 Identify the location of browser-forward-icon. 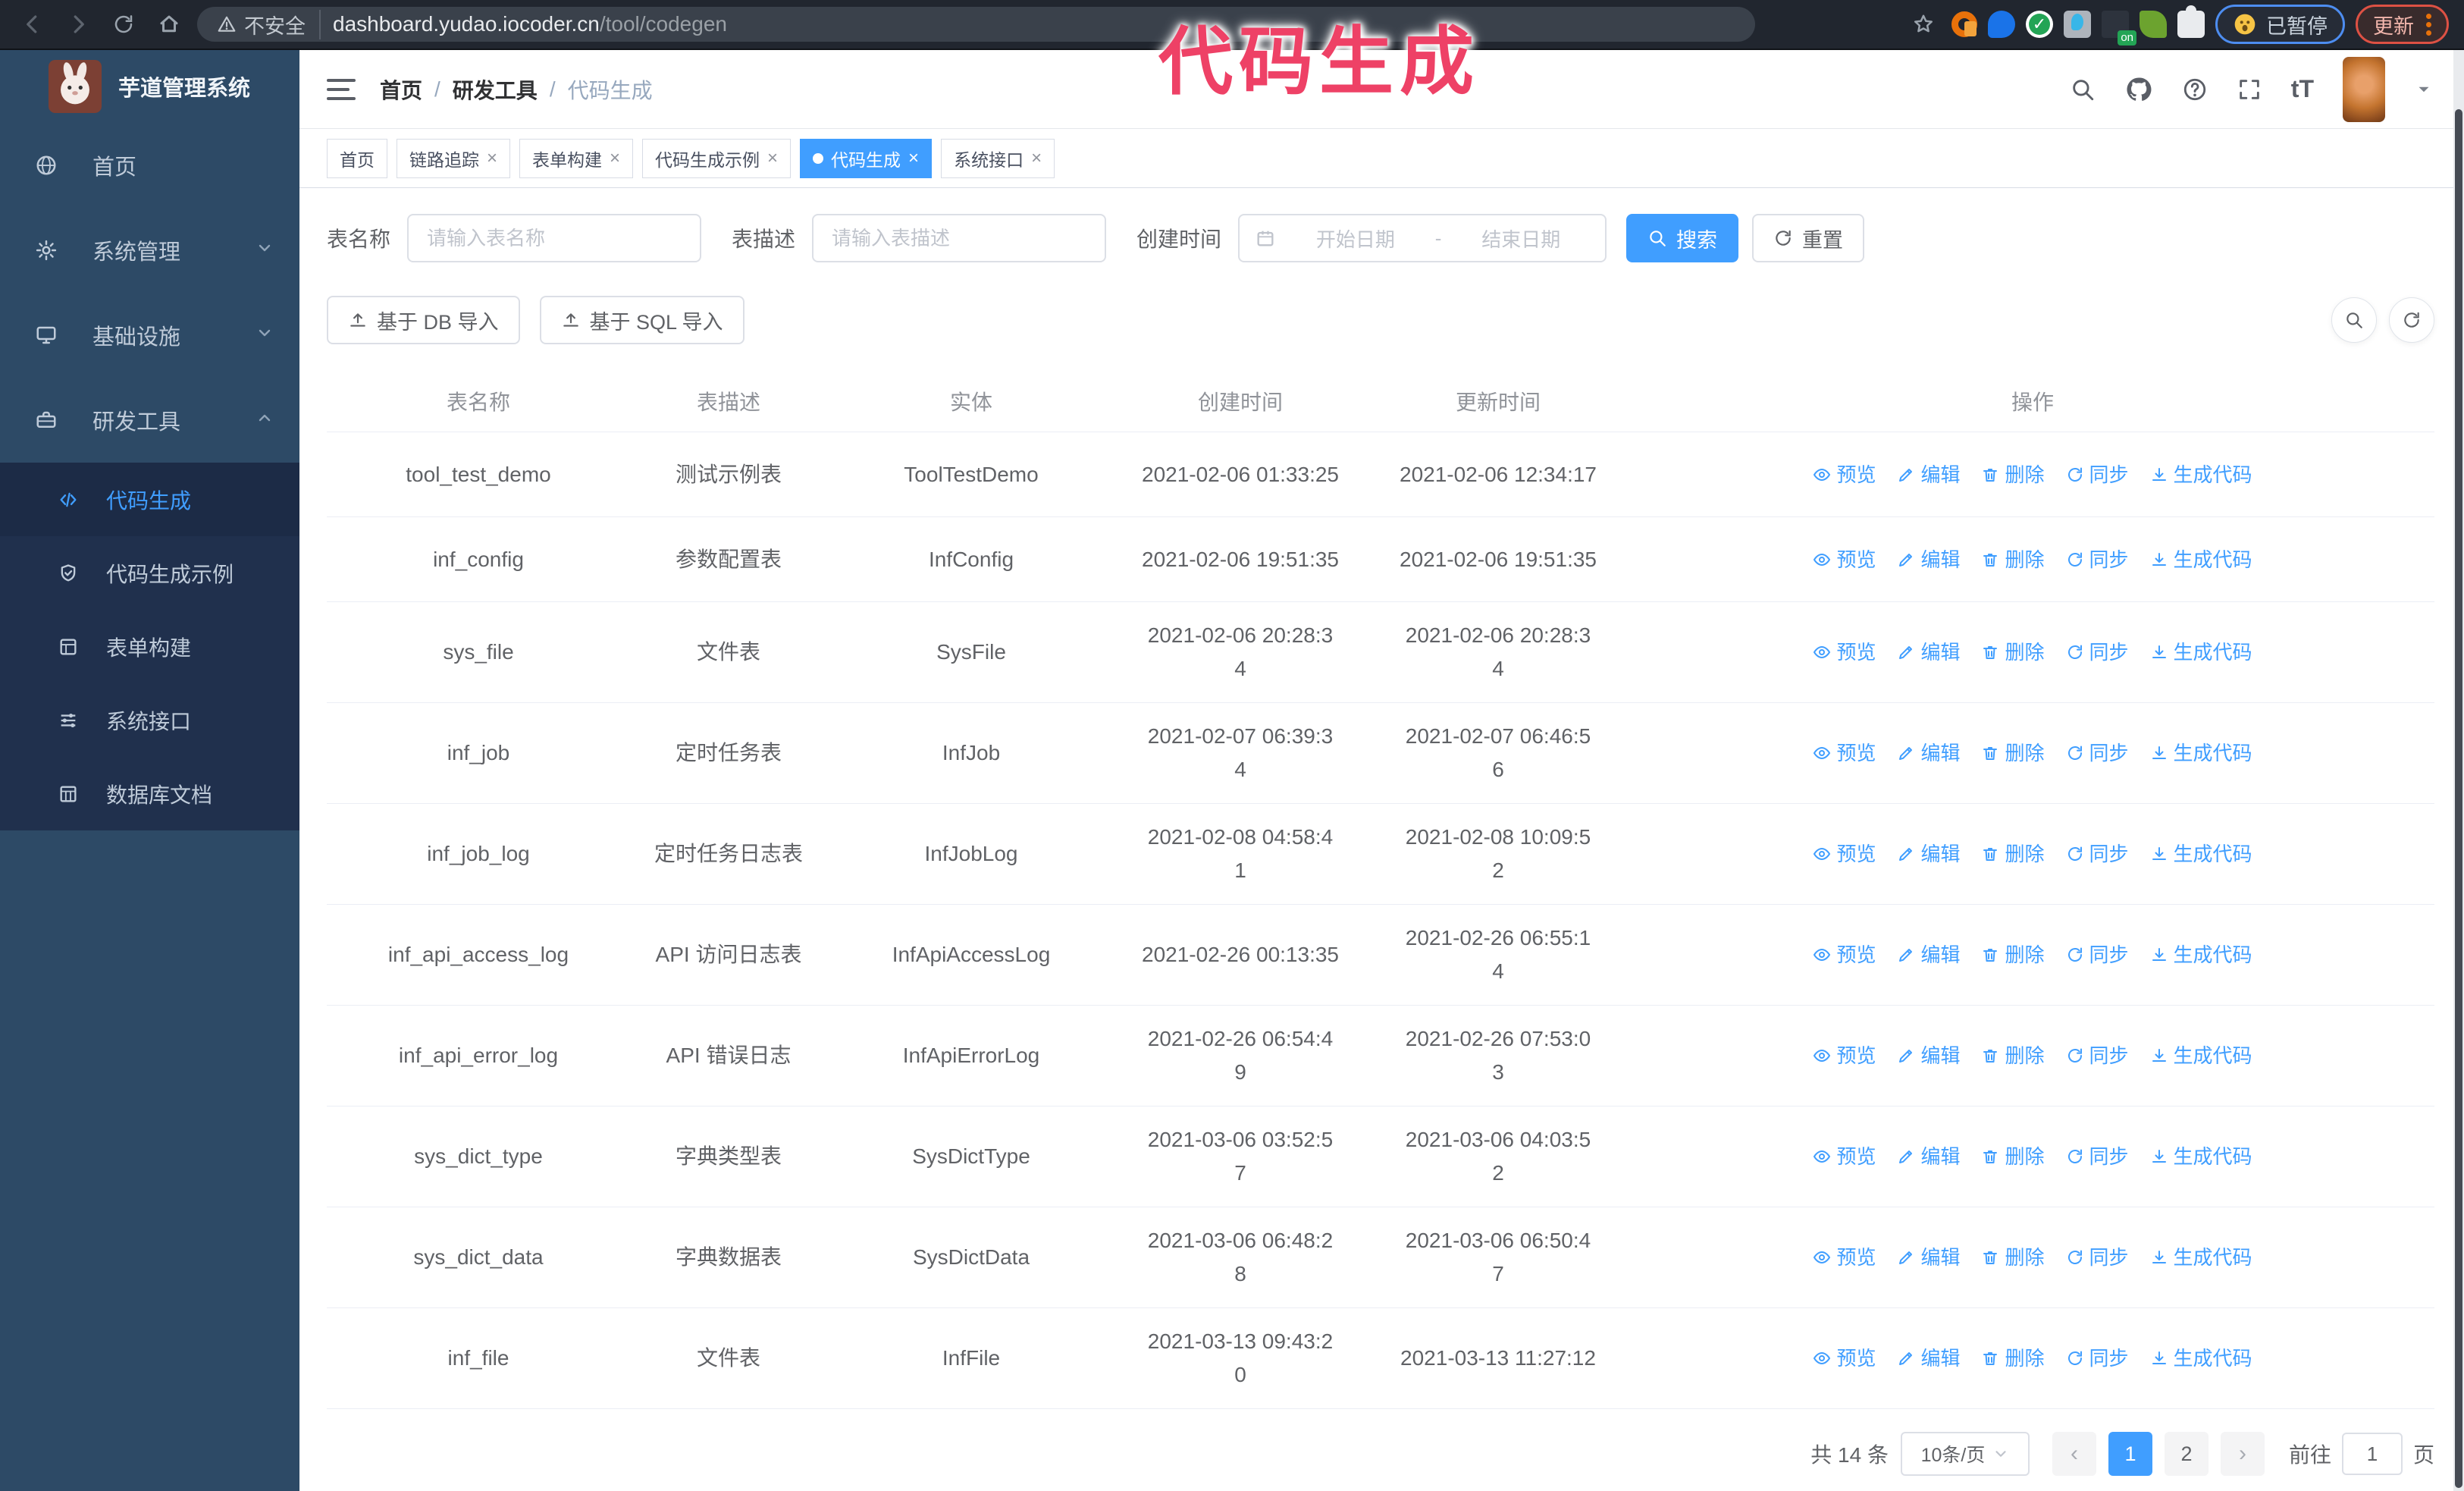
(79, 24).